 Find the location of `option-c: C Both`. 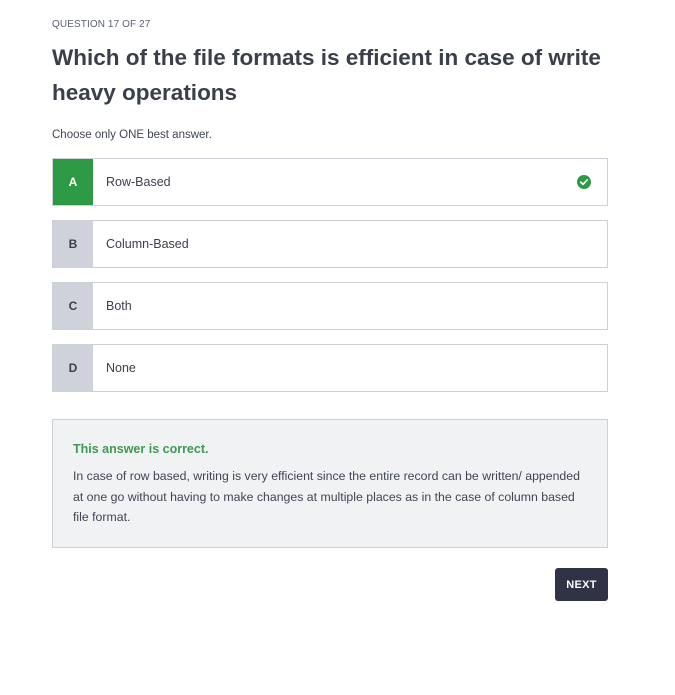

option-c: C Both is located at coordinates (330, 306).